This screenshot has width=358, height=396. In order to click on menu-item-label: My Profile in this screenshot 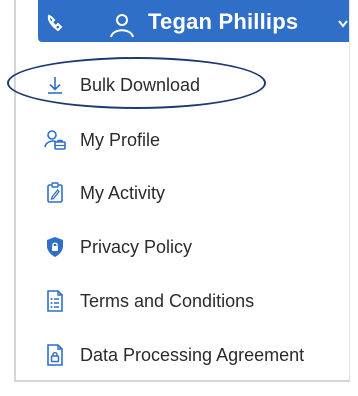, I will do `click(120, 140)`.